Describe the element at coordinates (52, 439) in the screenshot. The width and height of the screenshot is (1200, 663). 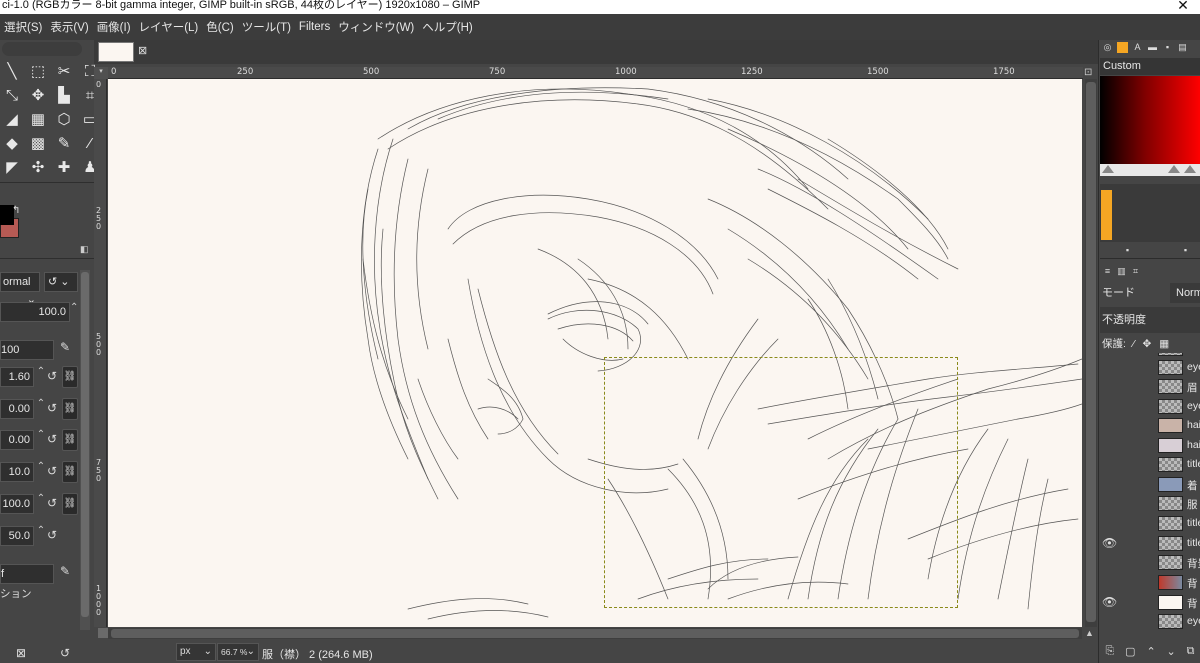
I see `angle-reset-icon: ↺` at that location.